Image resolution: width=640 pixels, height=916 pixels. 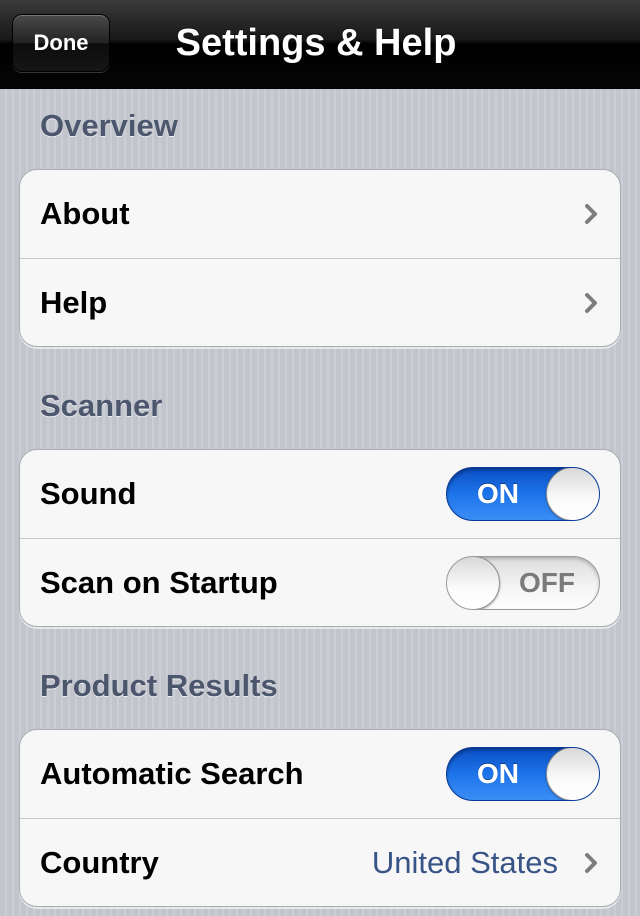 What do you see at coordinates (99, 862) in the screenshot?
I see `country-label: Country` at bounding box center [99, 862].